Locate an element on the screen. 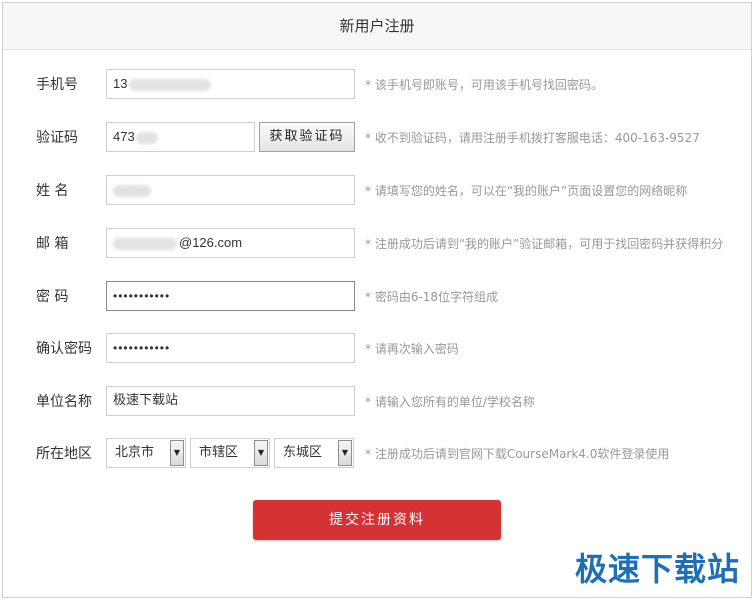  org-row: 单位名称 极速下载站 * 请输入您所有的单位/学校名称 is located at coordinates (377, 402).